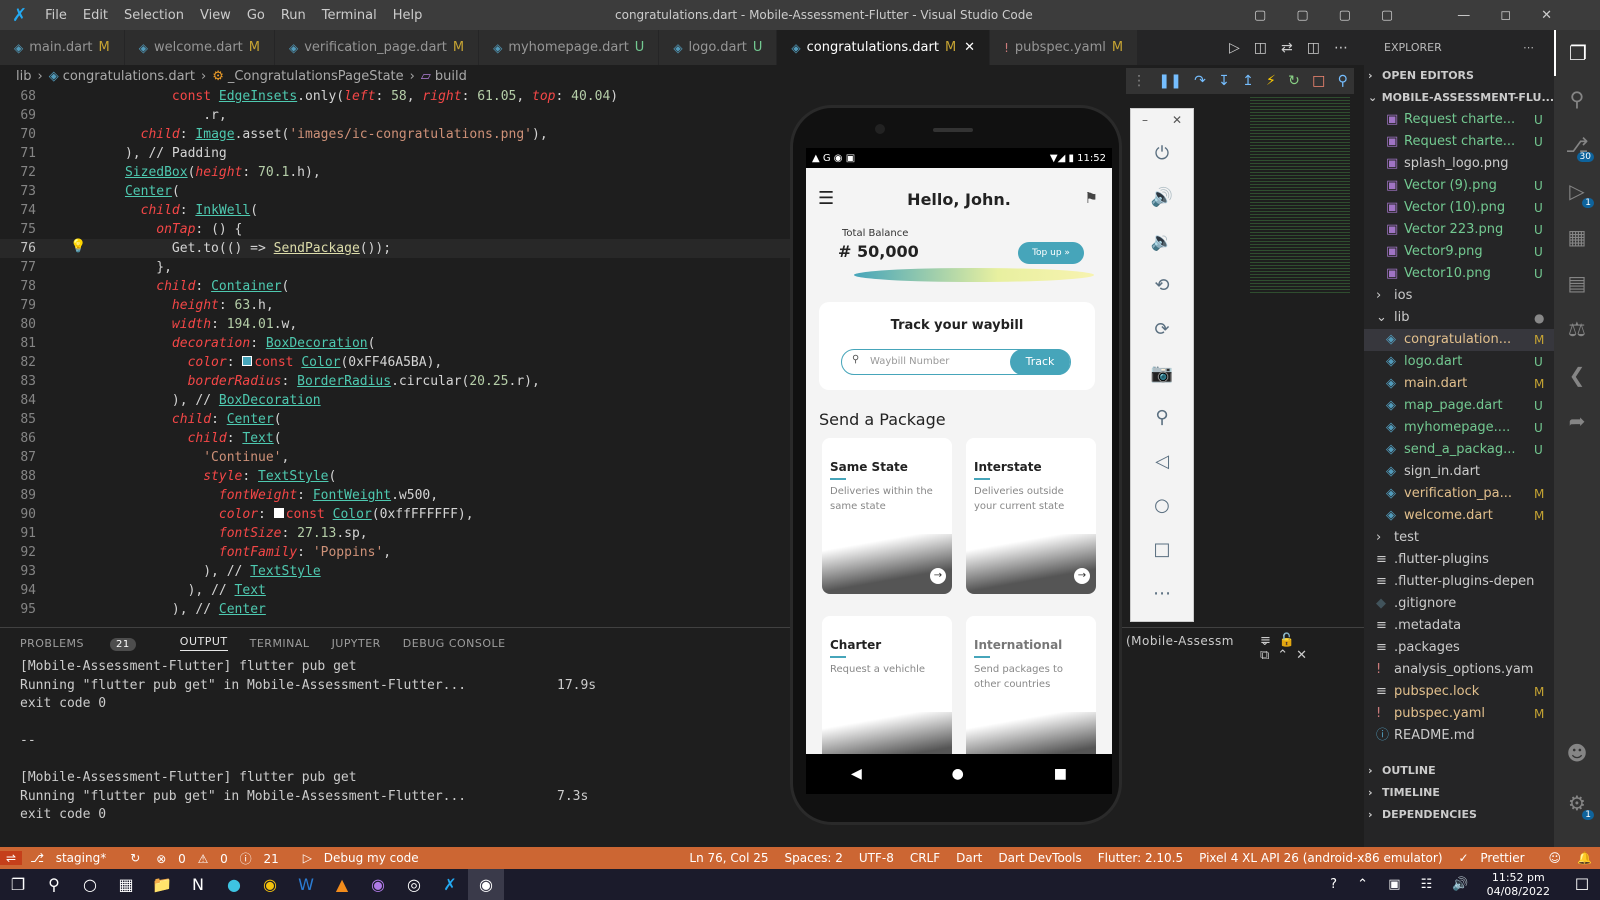 Image resolution: width=1600 pixels, height=900 pixels. What do you see at coordinates (377, 47) in the screenshot?
I see `tab-file: ◈ verification_page.dart M` at bounding box center [377, 47].